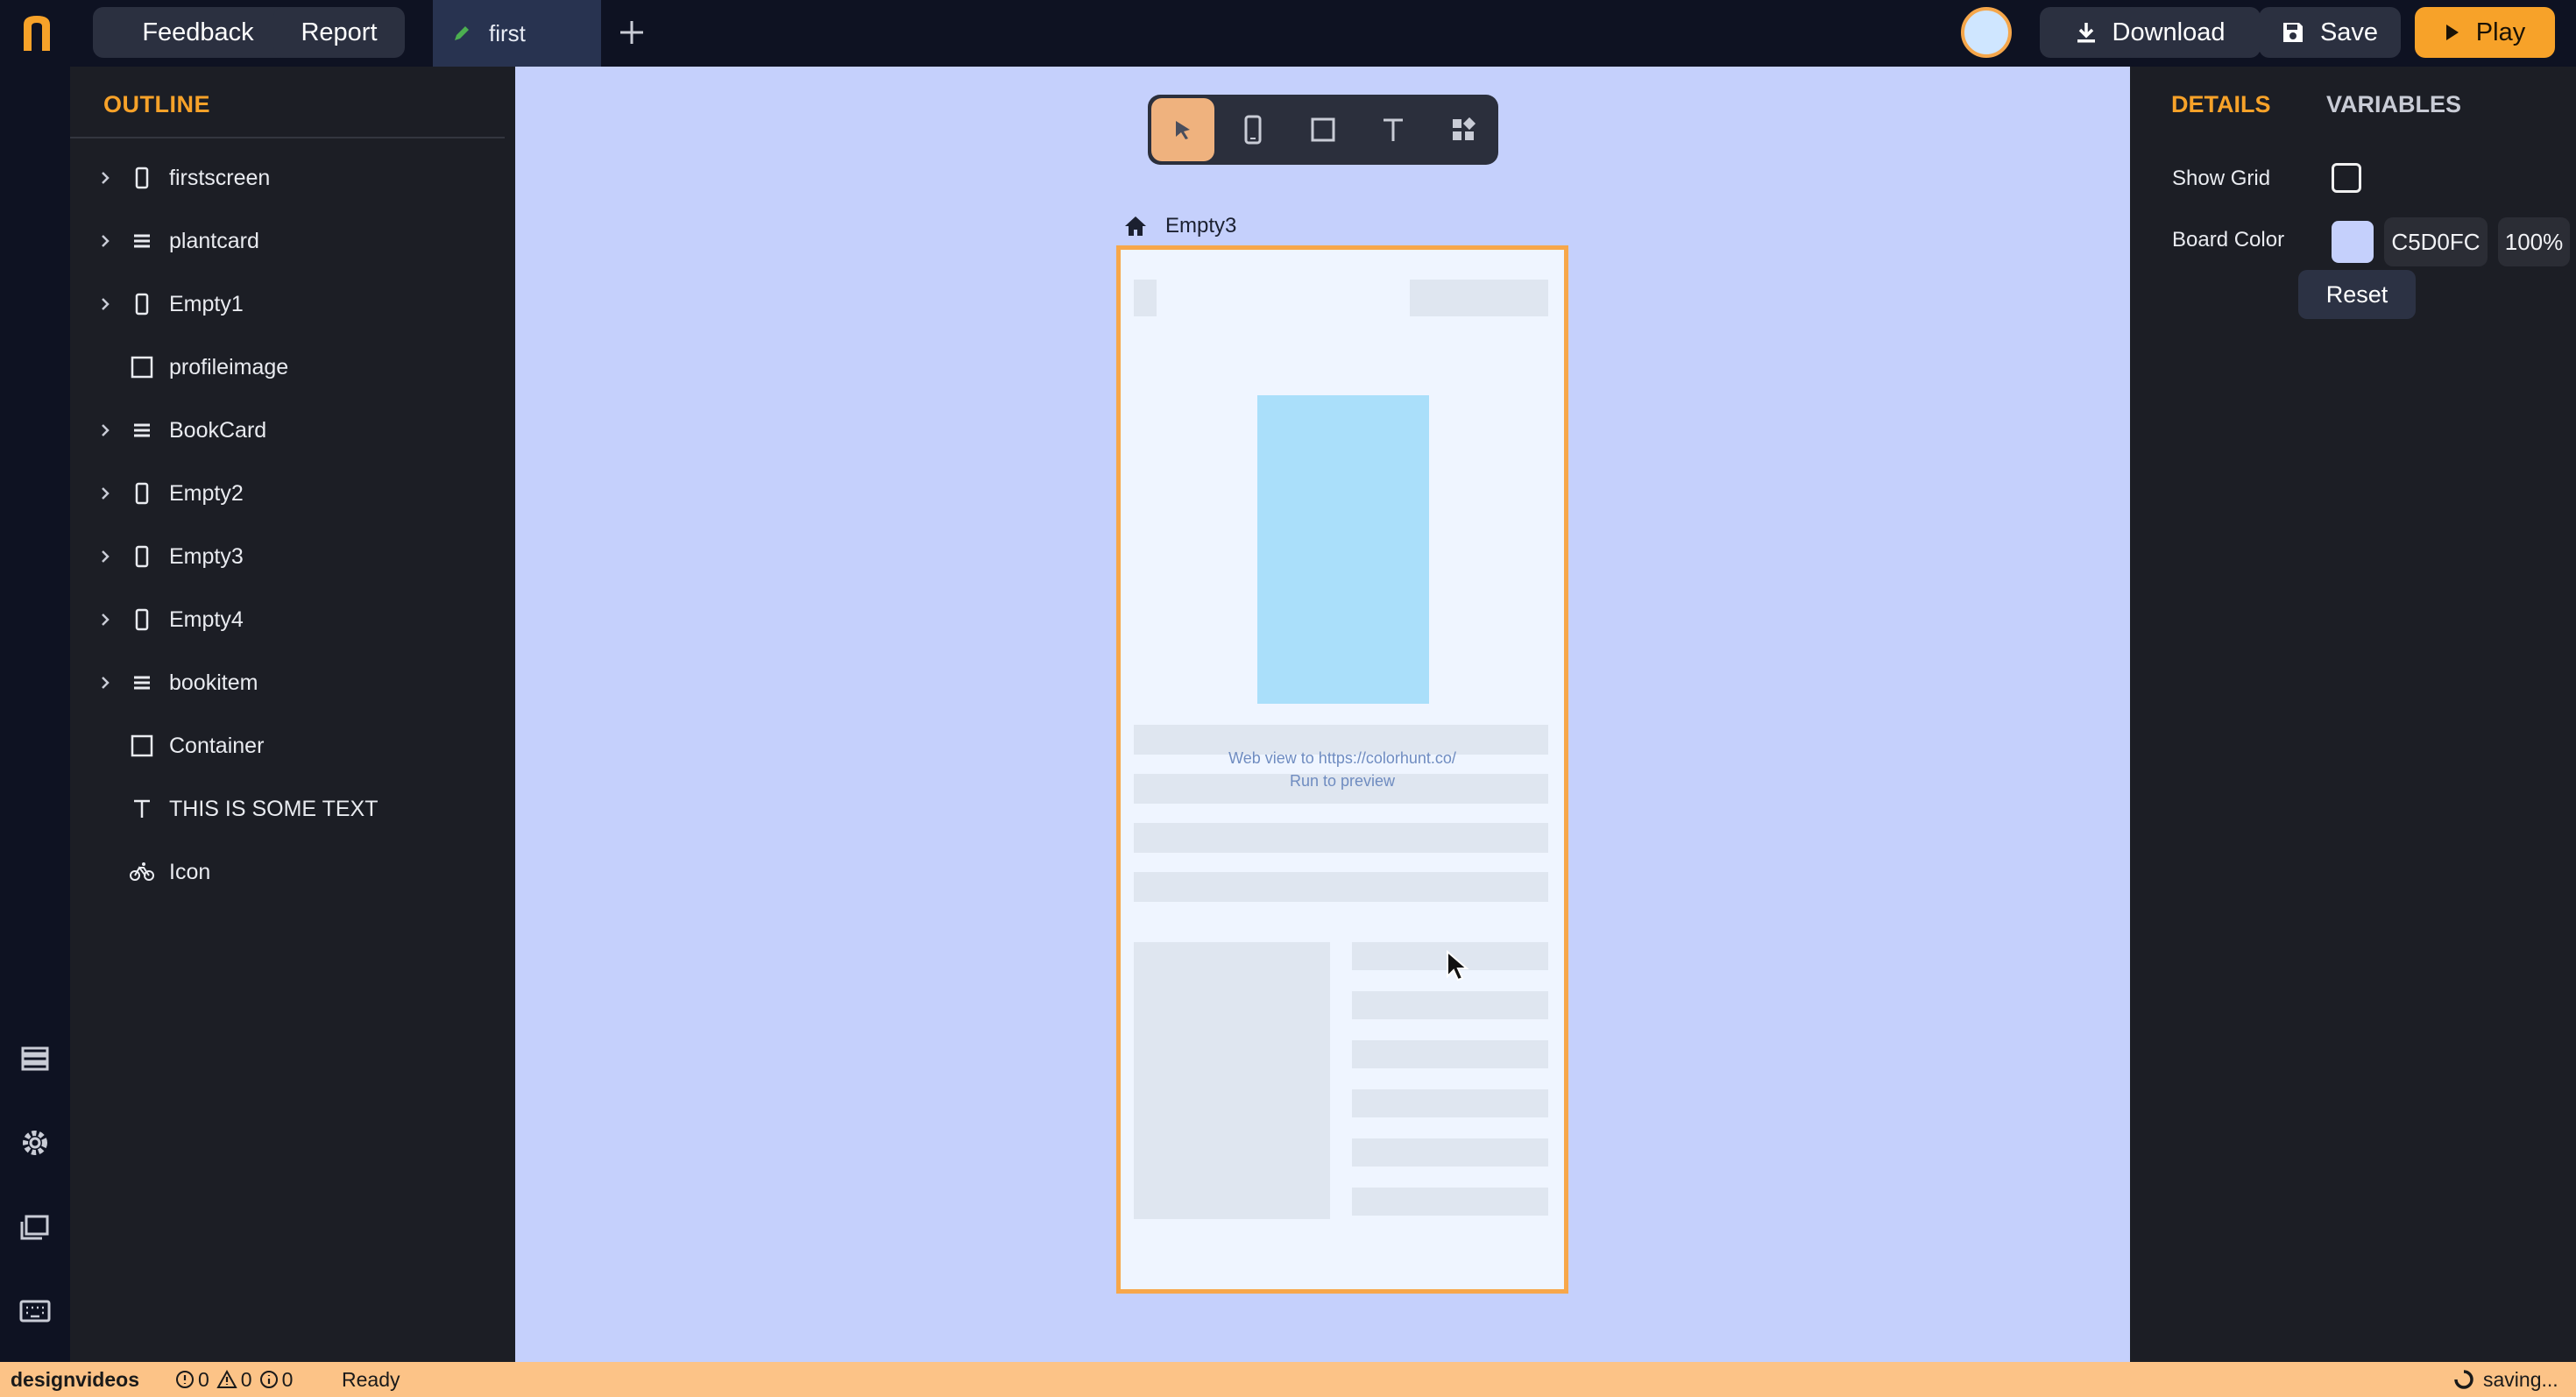 The height and width of the screenshot is (1397, 2576). Describe the element at coordinates (289, 178) in the screenshot. I see `outline-item-firstscreen: firstscreen` at that location.